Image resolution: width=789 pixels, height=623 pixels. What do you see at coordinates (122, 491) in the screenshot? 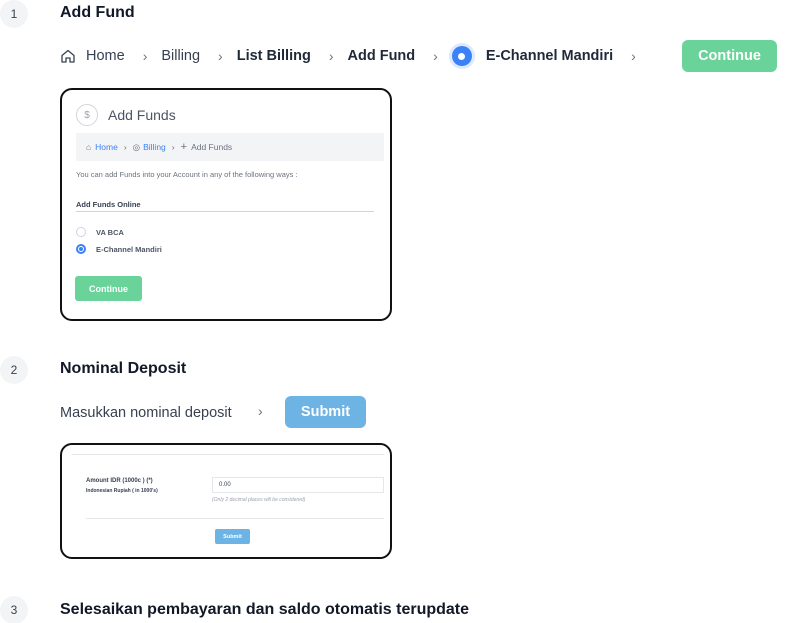
I see `amount-sublabel: Indonesian Rupiah ( in 1000's)` at bounding box center [122, 491].